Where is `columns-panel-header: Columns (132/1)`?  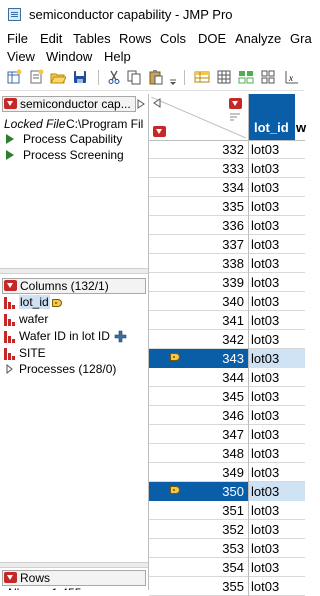 columns-panel-header: Columns (132/1) is located at coordinates (74, 286).